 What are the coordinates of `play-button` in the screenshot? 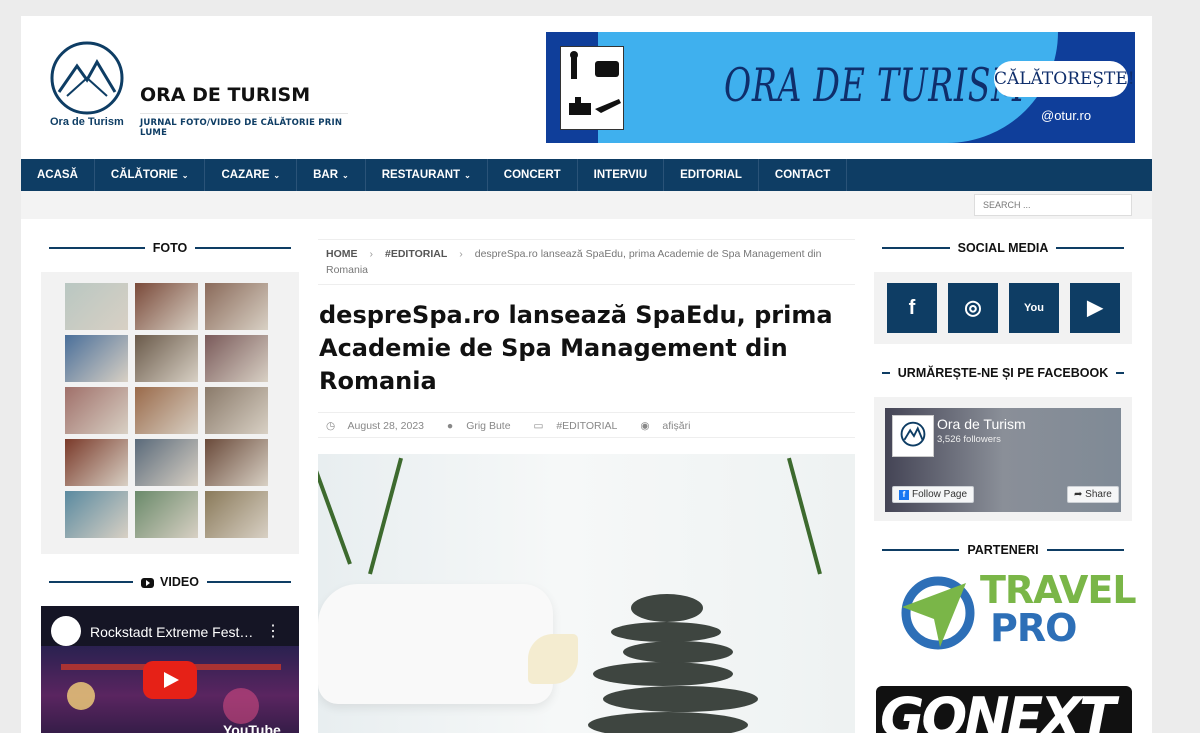 It's located at (170, 680).